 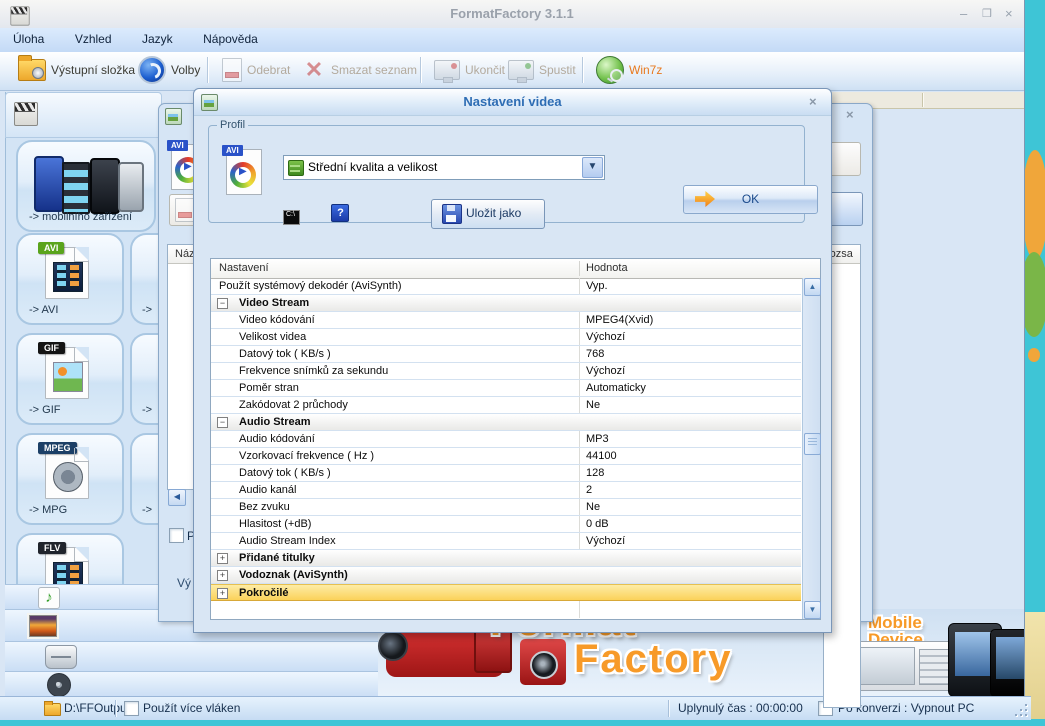 I want to click on table-row: Velikost videa Výchozí, so click(x=506, y=337).